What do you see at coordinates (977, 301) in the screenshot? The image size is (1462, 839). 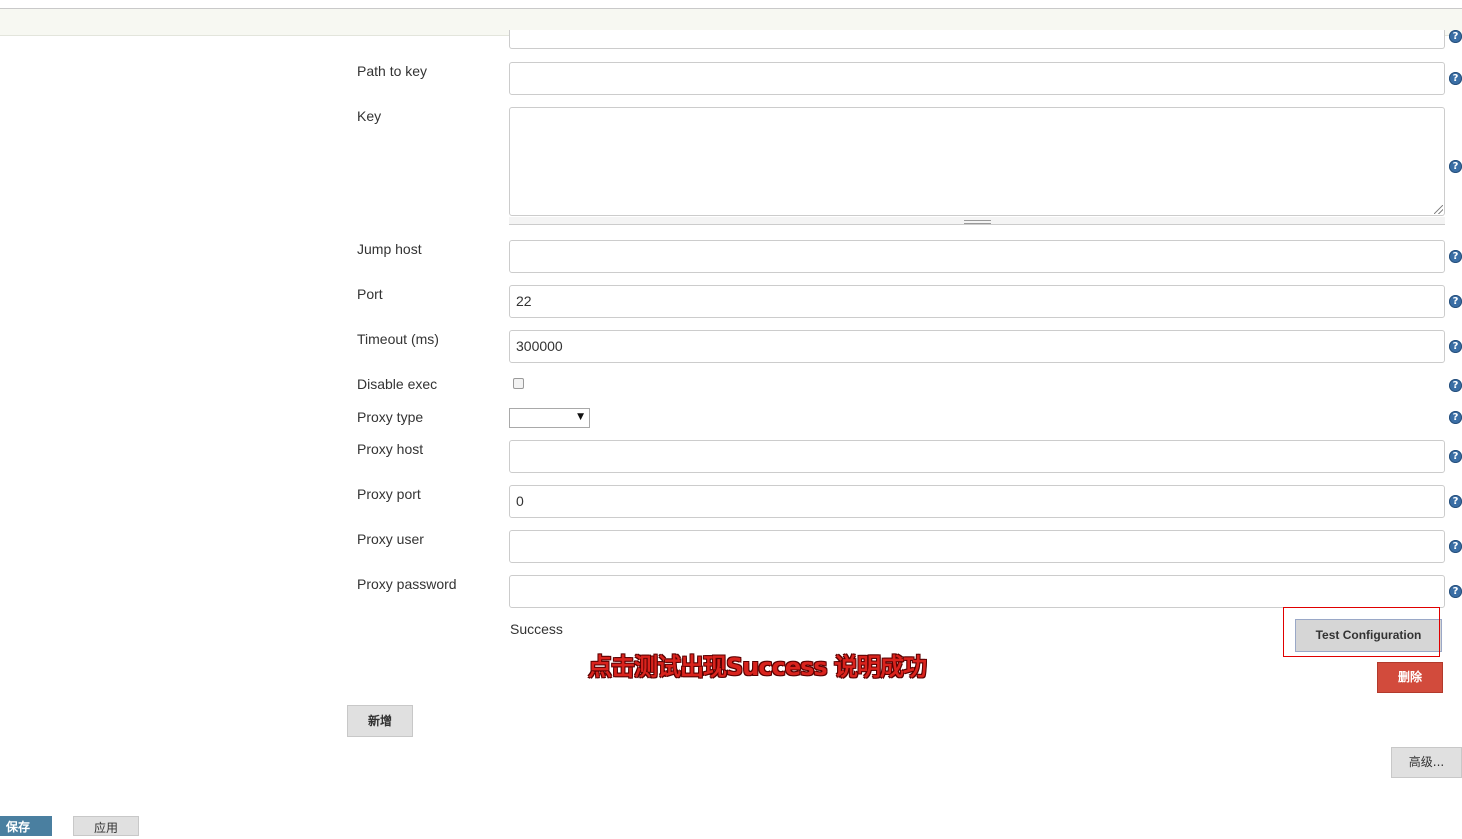 I see `port-input: 22` at bounding box center [977, 301].